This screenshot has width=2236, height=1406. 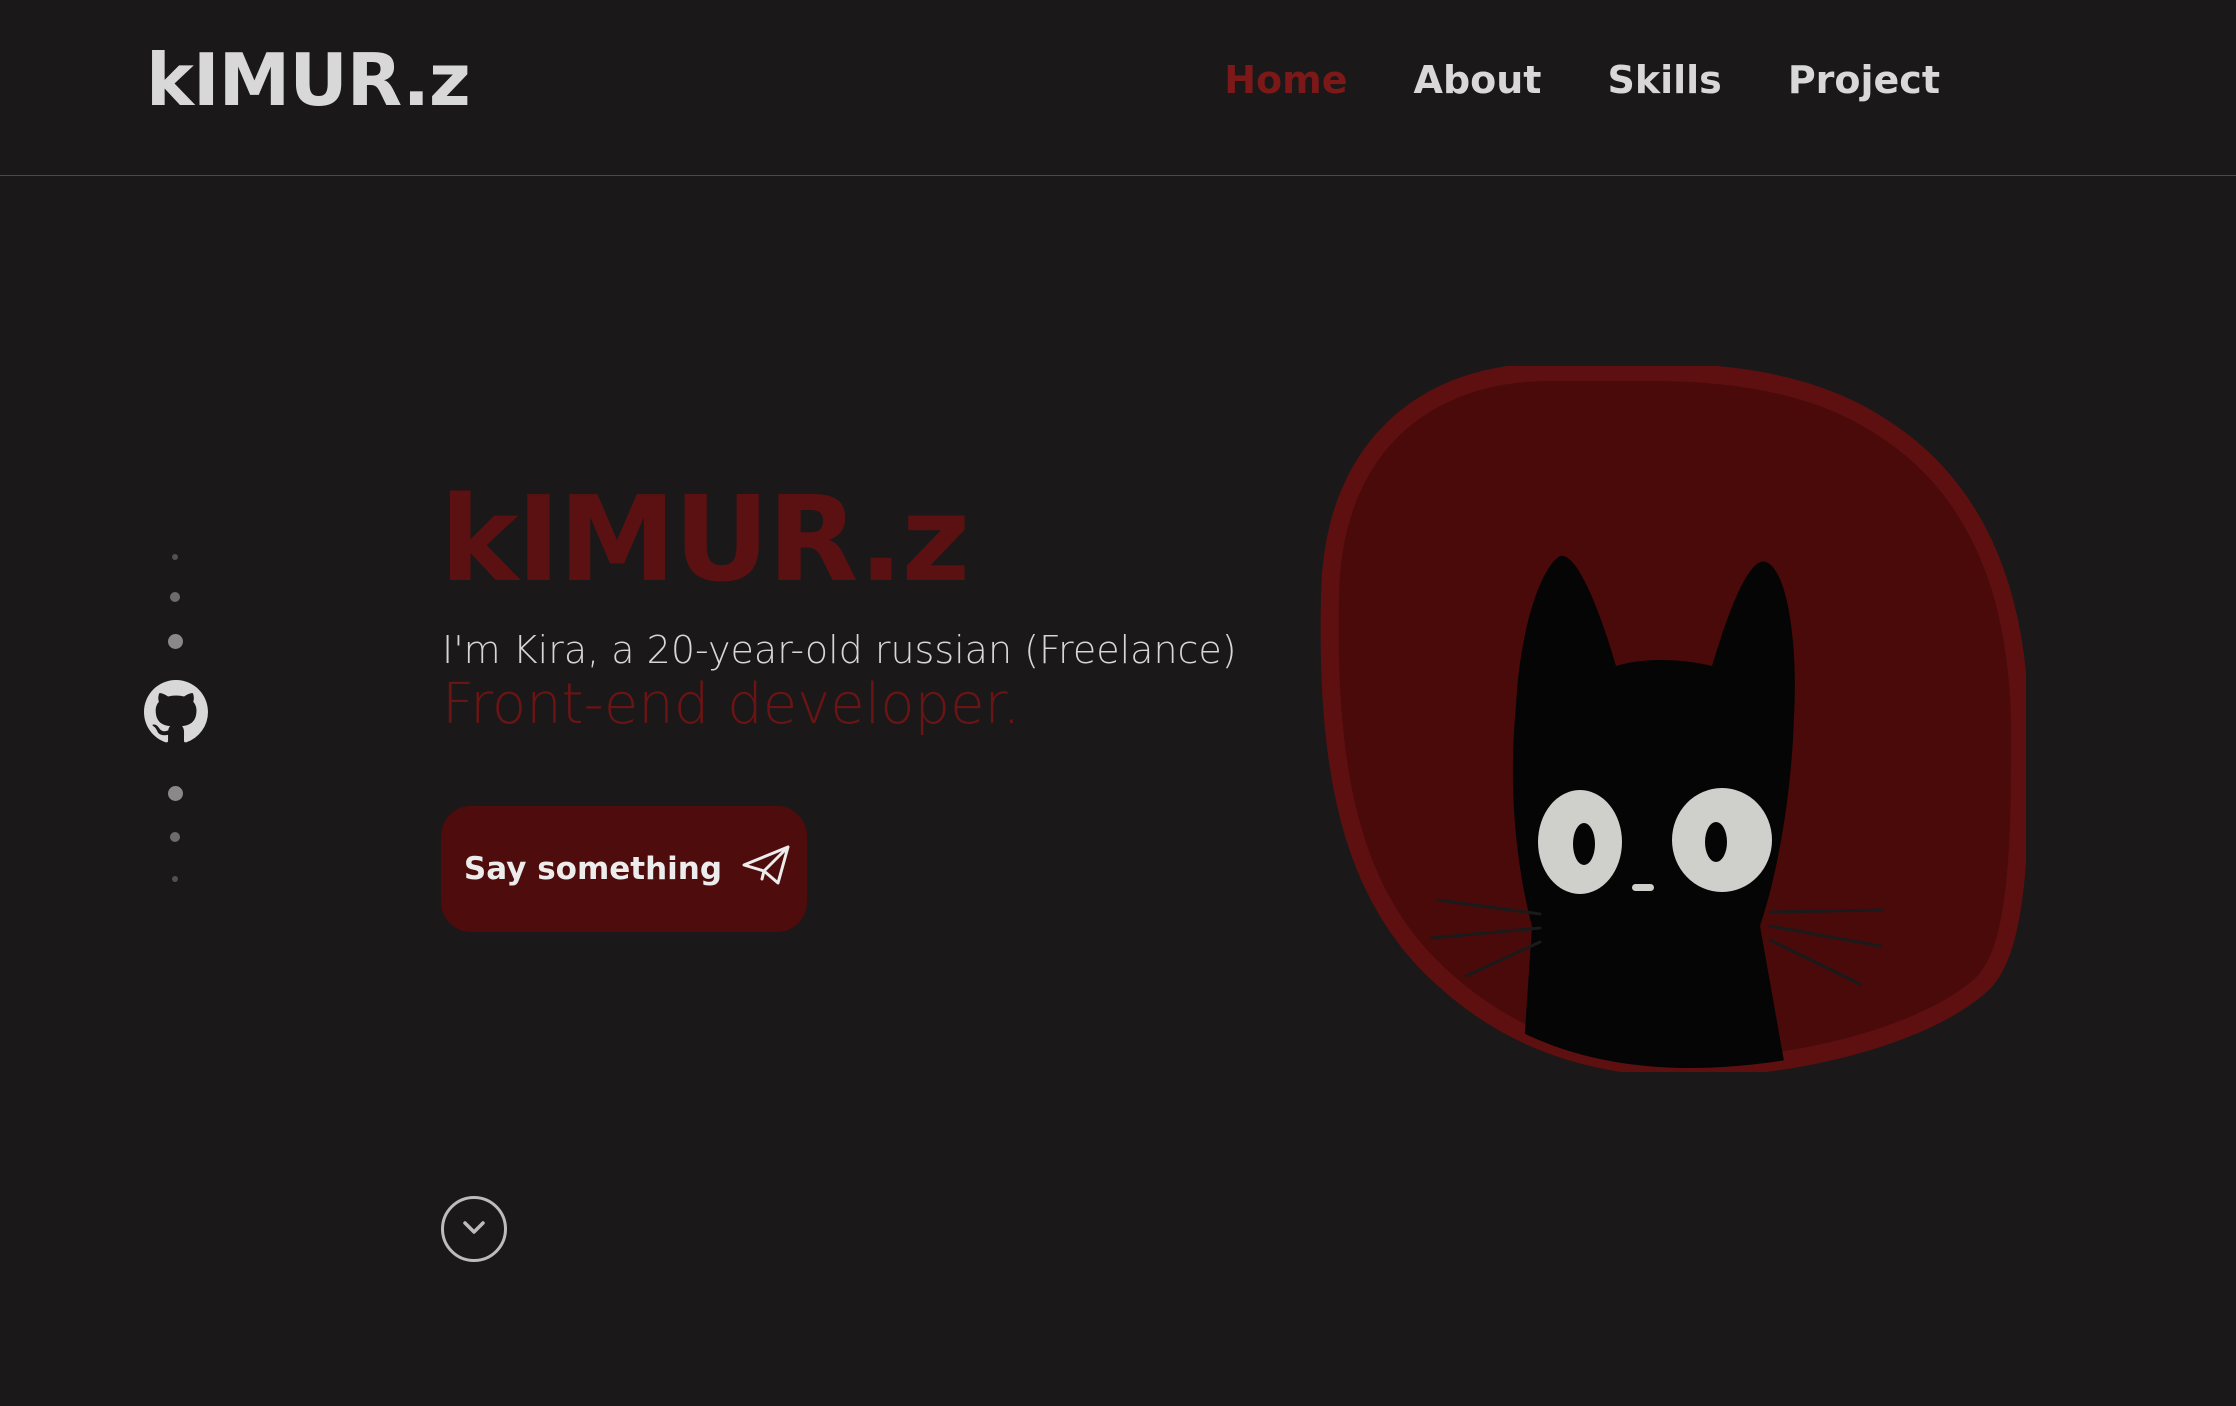 I want to click on main-nav: Home About Skills Project, so click(x=1582, y=80).